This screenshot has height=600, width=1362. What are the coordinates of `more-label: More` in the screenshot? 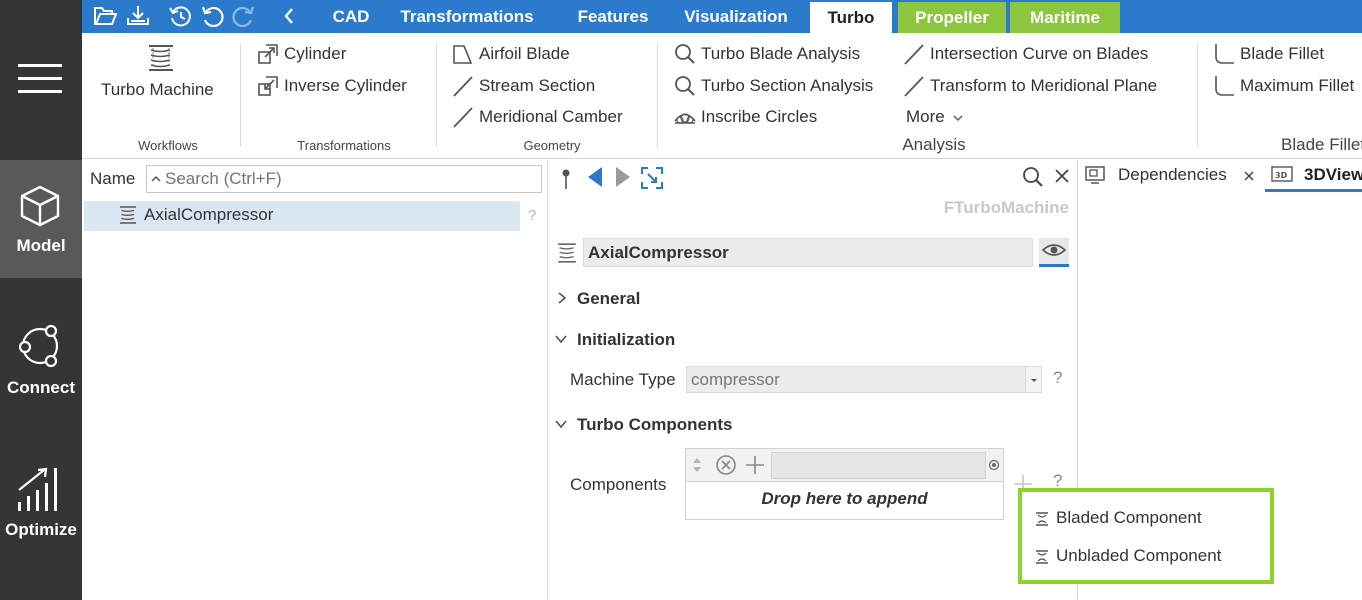 It's located at (925, 116).